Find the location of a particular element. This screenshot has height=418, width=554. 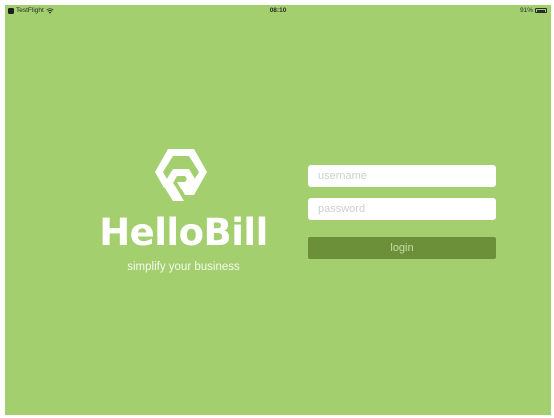

login-button: login is located at coordinates (402, 248).